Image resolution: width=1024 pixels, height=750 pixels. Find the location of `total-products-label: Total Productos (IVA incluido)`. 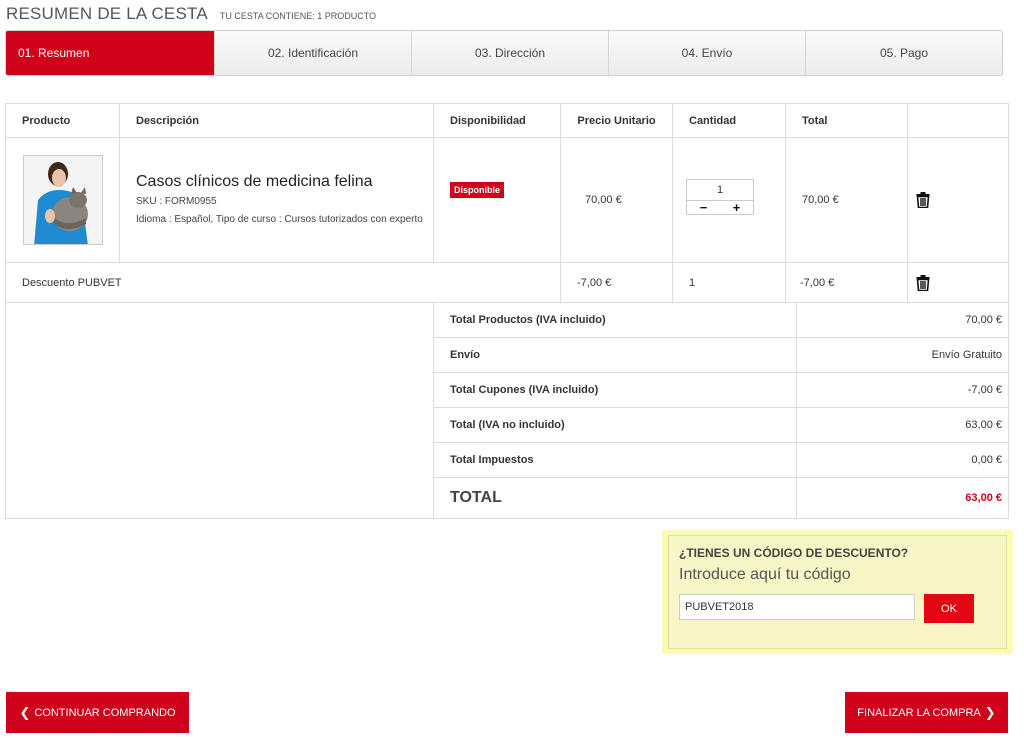

total-products-label: Total Productos (IVA incluido) is located at coordinates (615, 320).